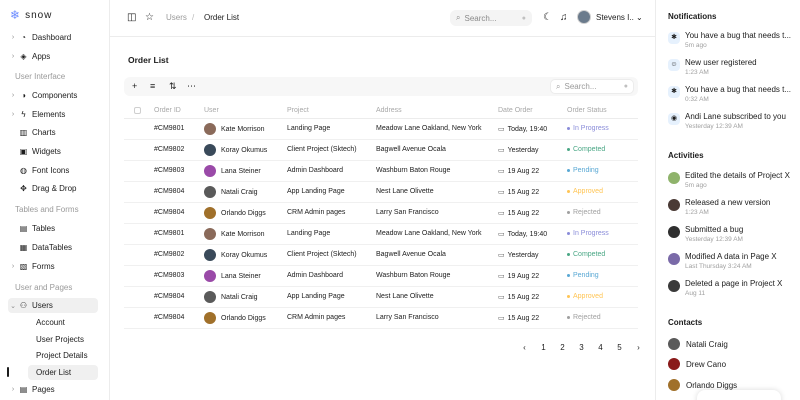 This screenshot has height=400, width=800. Describe the element at coordinates (149, 18) in the screenshot. I see `star-icon: ☆` at that location.